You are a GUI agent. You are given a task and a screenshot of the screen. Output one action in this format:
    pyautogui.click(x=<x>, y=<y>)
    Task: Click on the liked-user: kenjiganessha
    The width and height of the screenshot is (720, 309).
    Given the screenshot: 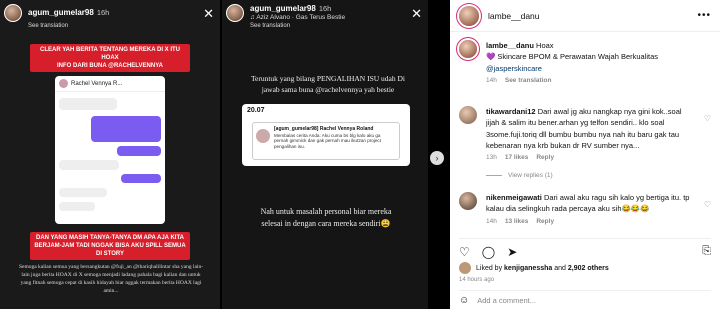 What is the action you would take?
    pyautogui.click(x=528, y=268)
    